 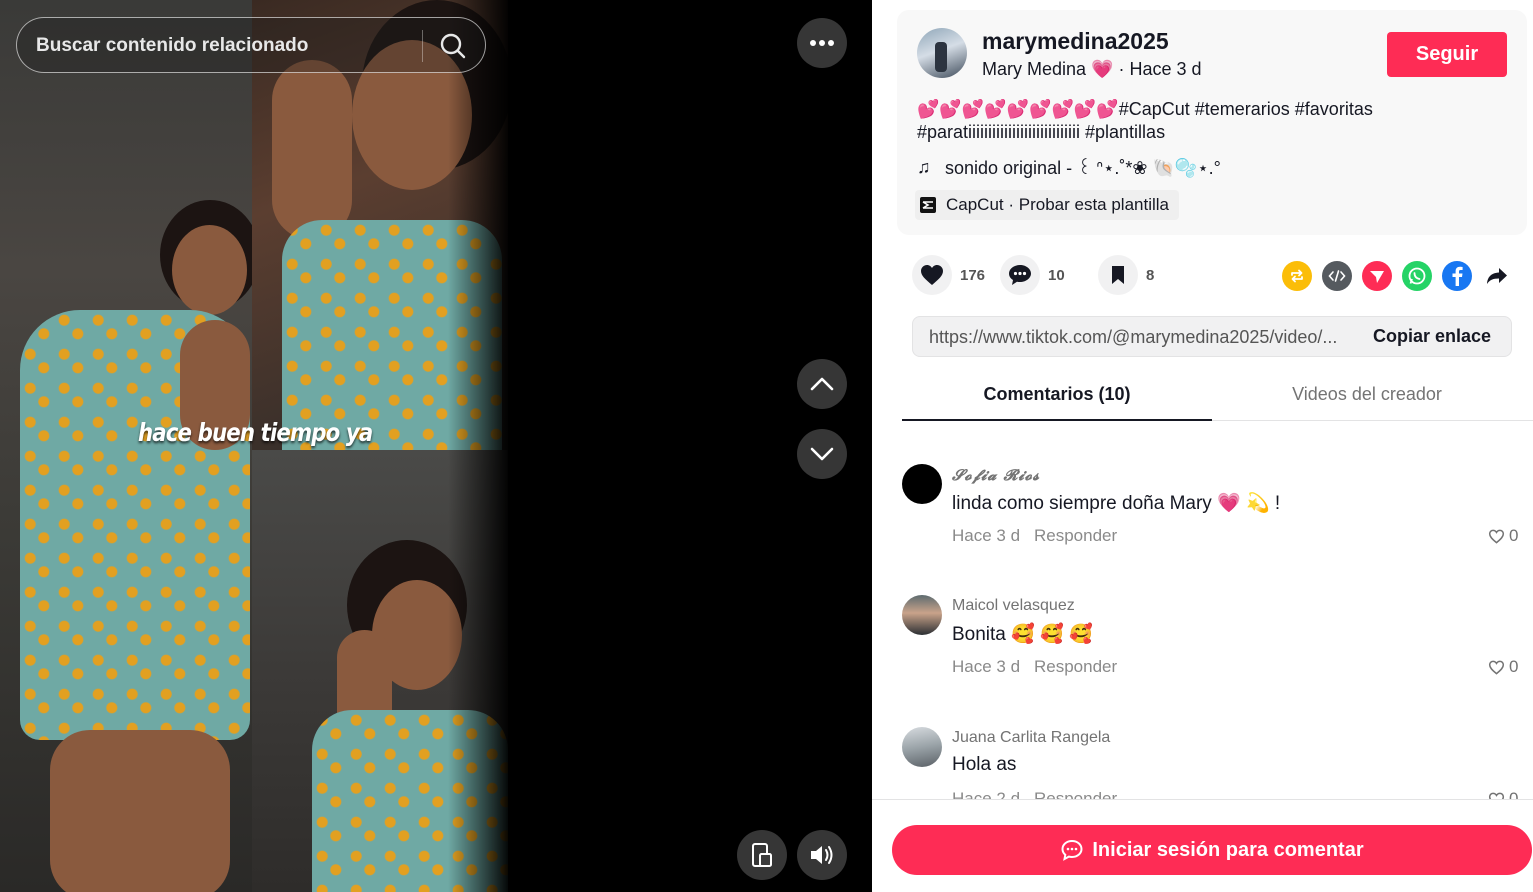 I want to click on like-button, so click(x=932, y=275).